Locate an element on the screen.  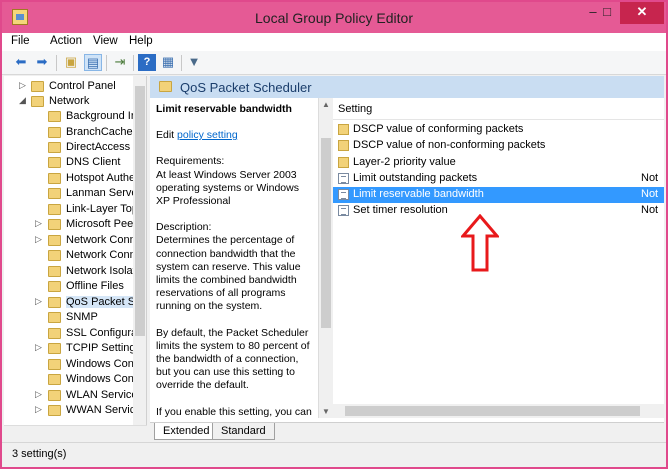
tree-item-label: Control Panel is located at coordinates (82, 86).